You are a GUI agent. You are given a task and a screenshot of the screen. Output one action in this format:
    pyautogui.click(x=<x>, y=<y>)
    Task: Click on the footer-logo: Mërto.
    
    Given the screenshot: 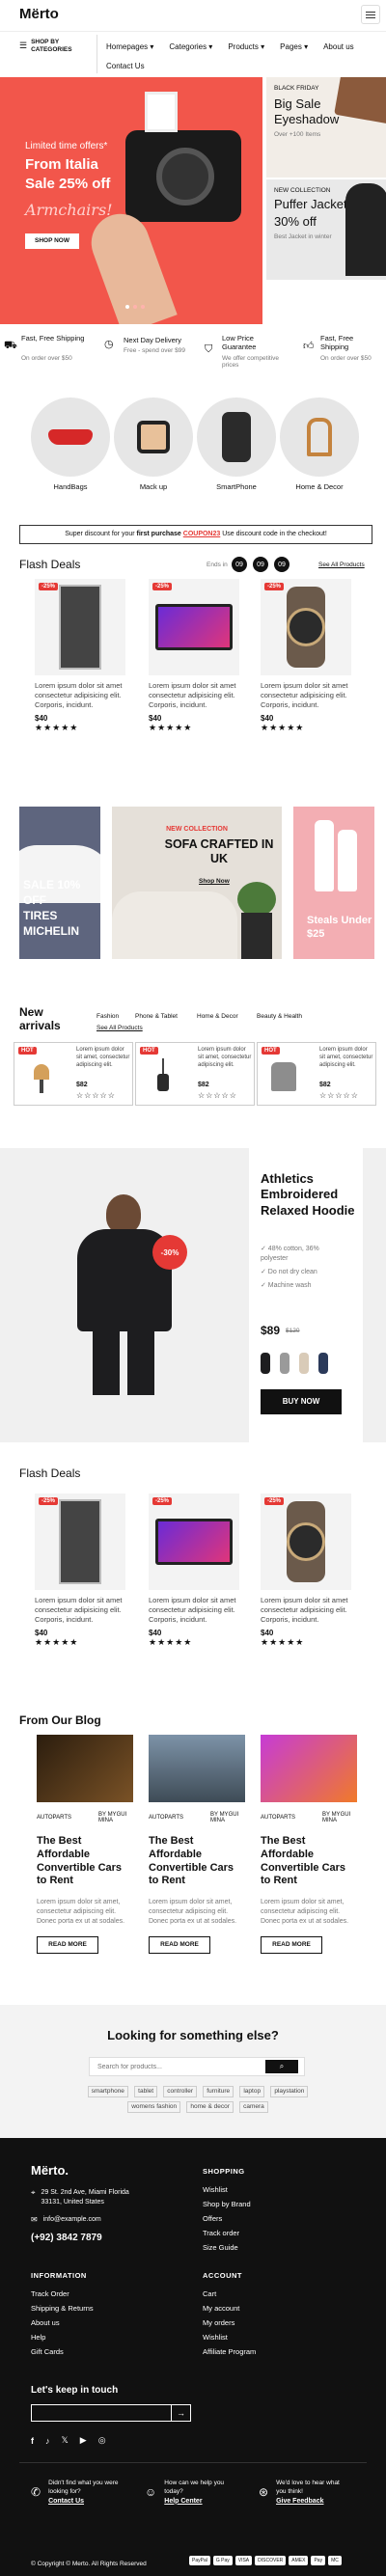 What is the action you would take?
    pyautogui.click(x=50, y=2170)
    